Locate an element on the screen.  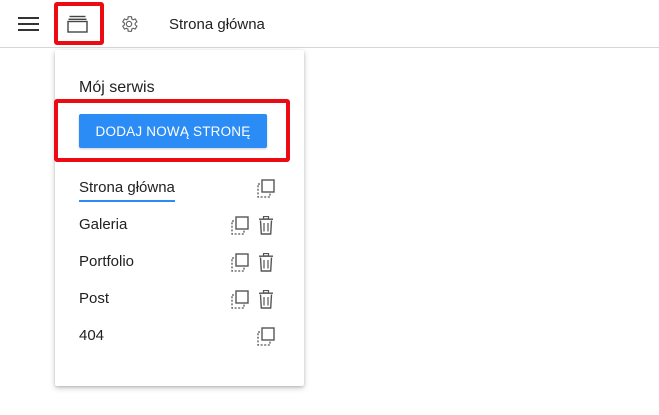
page-item-portfolio: Portfolio is located at coordinates (179, 262).